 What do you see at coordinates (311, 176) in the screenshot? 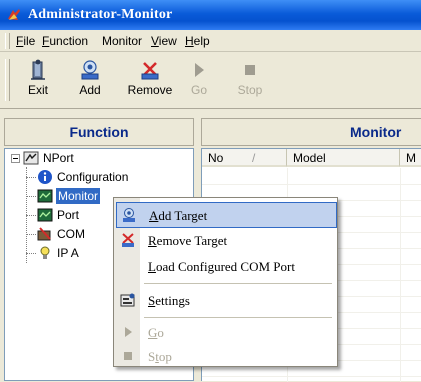
I see `grid-row` at bounding box center [311, 176].